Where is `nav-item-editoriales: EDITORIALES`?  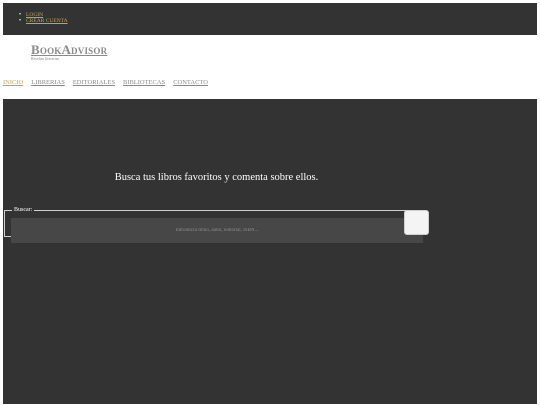 nav-item-editoriales: EDITORIALES is located at coordinates (94, 84).